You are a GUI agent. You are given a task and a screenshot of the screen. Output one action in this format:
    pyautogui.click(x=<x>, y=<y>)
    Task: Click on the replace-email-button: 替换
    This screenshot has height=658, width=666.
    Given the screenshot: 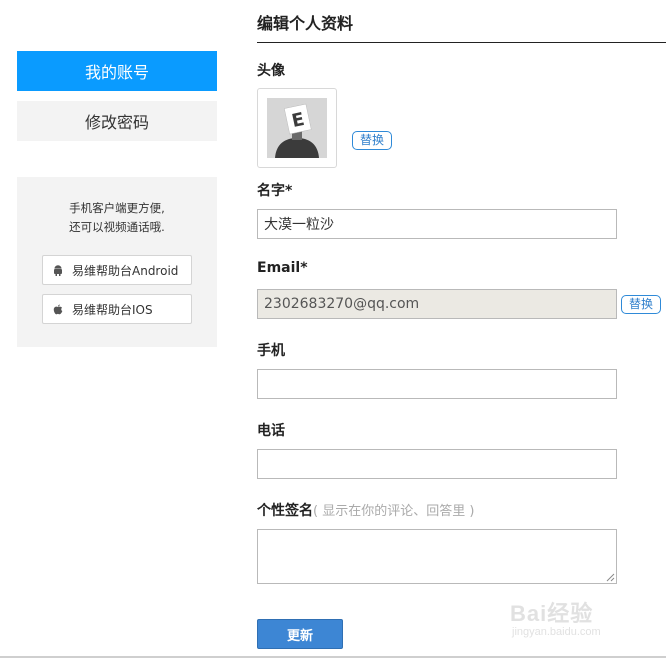 What is the action you would take?
    pyautogui.click(x=641, y=304)
    